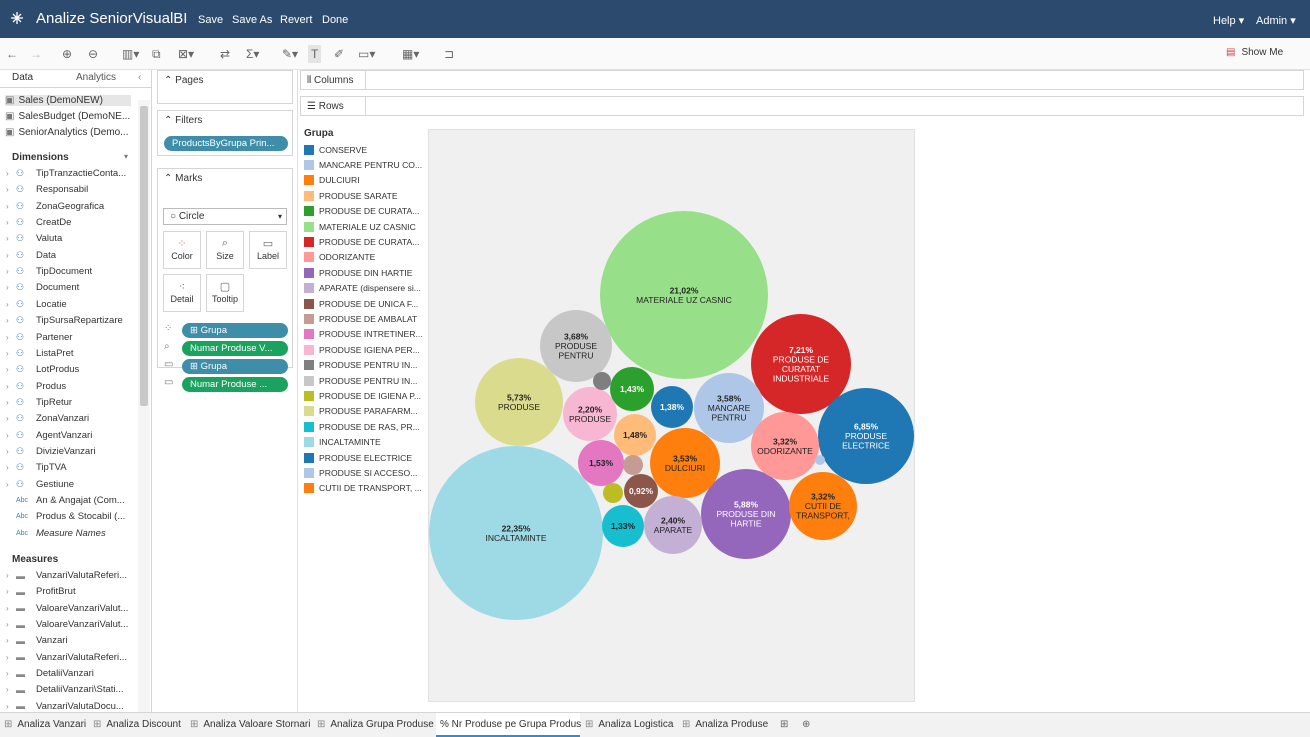  Describe the element at coordinates (182, 250) in the screenshot. I see `marks-color-button: ⁘ Color` at that location.